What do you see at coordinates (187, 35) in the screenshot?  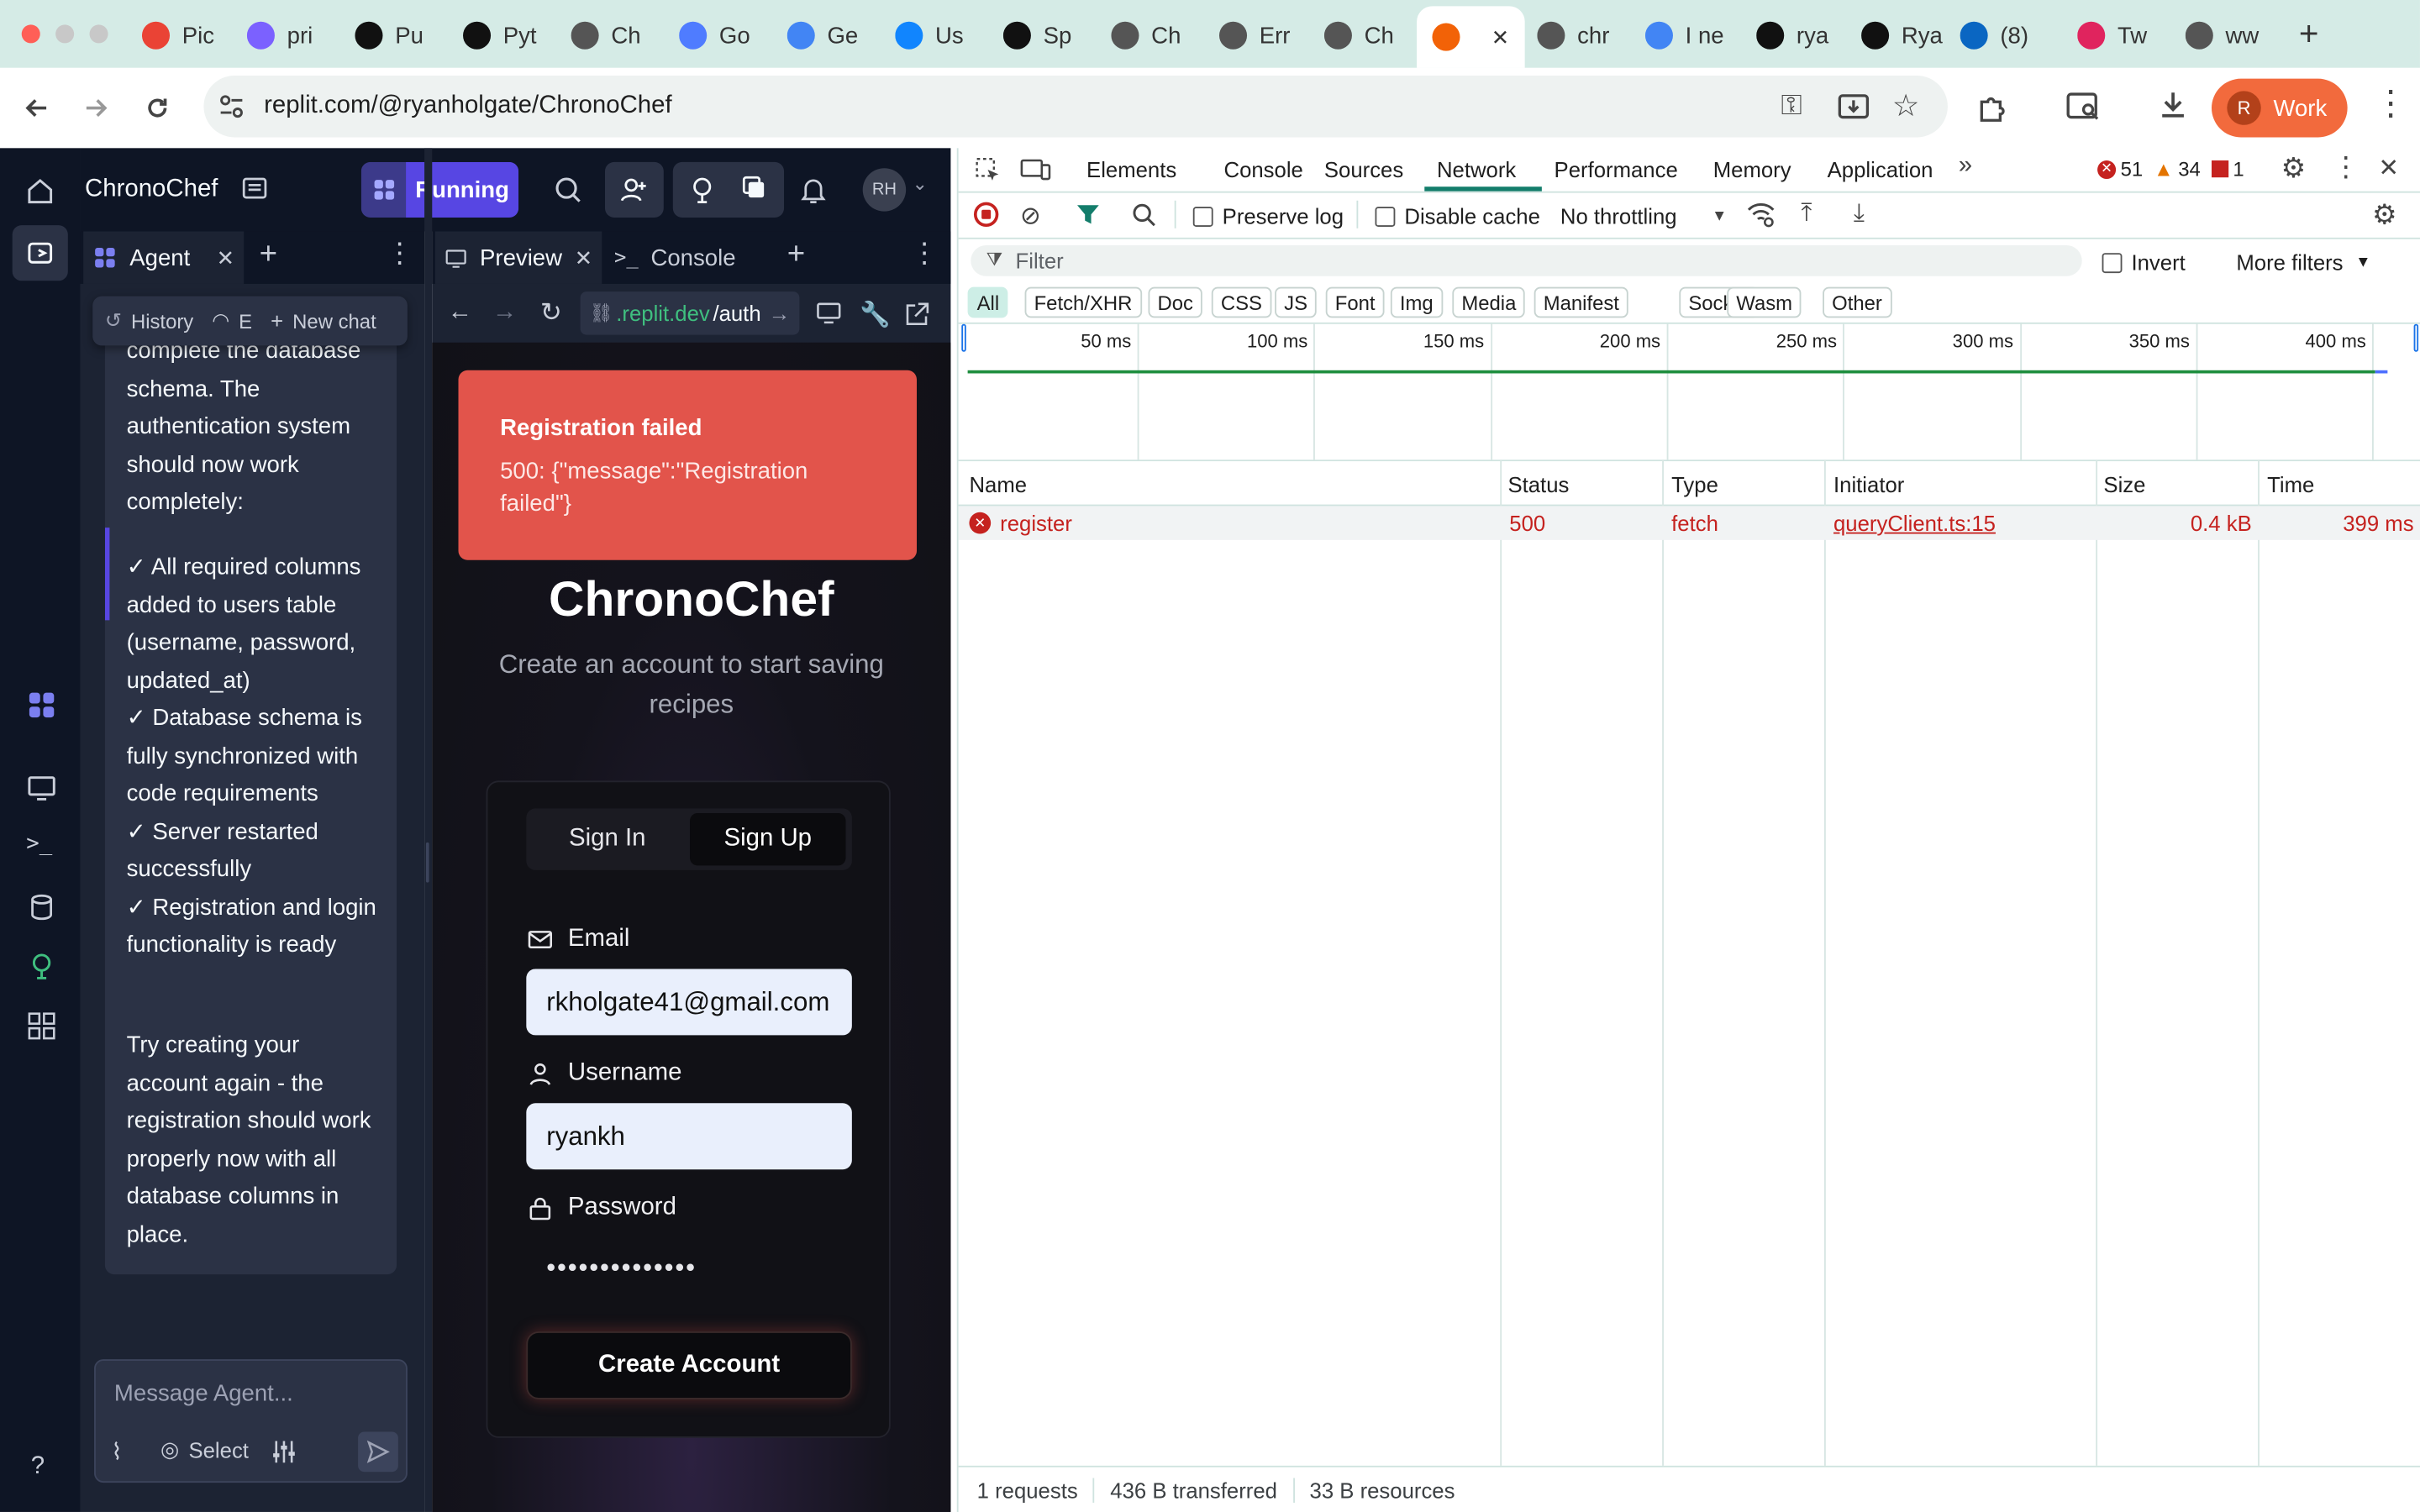 I see `browser-tab: Pic` at bounding box center [187, 35].